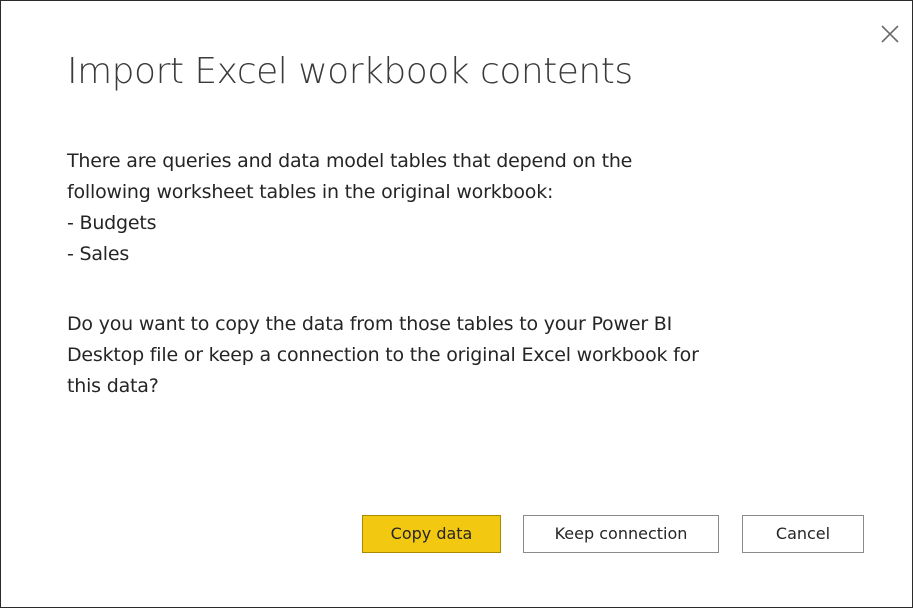 This screenshot has height=608, width=913. I want to click on close-icon-glyph, so click(890, 34).